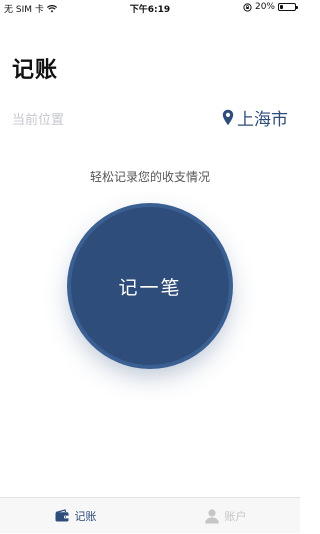 This screenshot has width=320, height=534. What do you see at coordinates (38, 120) in the screenshot?
I see `location-label: 当前位置` at bounding box center [38, 120].